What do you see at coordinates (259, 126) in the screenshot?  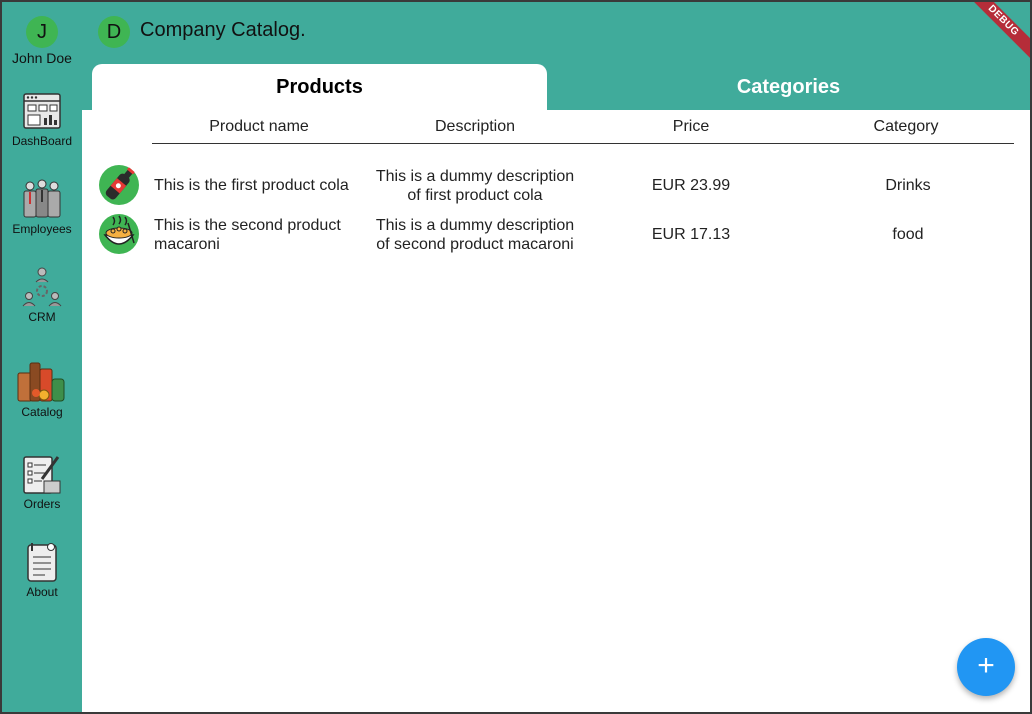 I see `column-header-product-name: Product name` at bounding box center [259, 126].